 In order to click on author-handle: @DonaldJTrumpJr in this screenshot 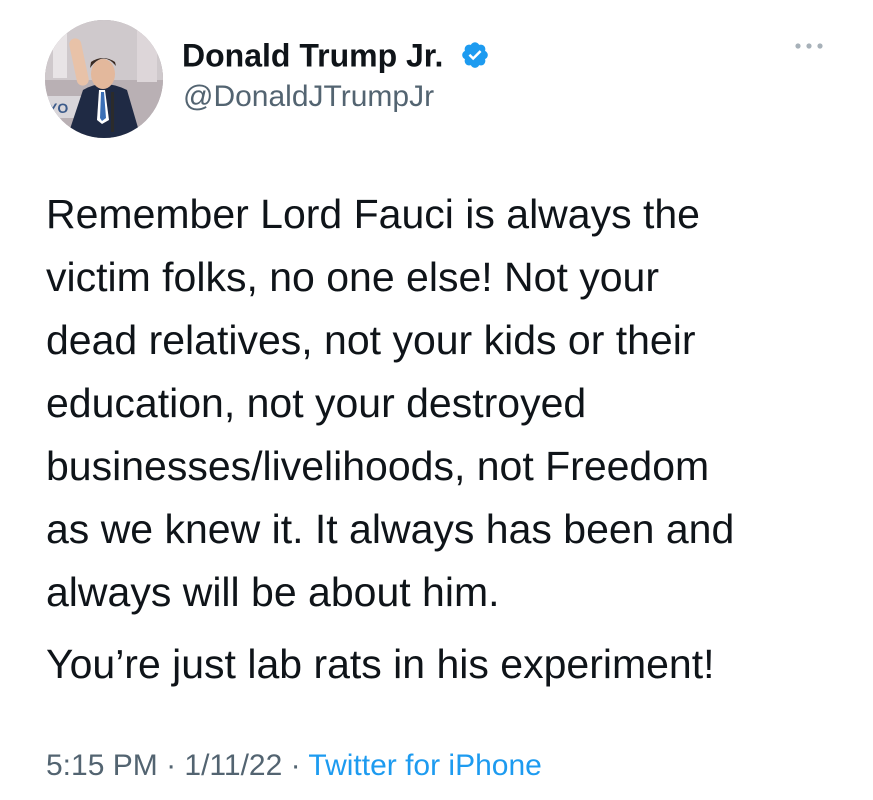, I will do `click(308, 97)`.